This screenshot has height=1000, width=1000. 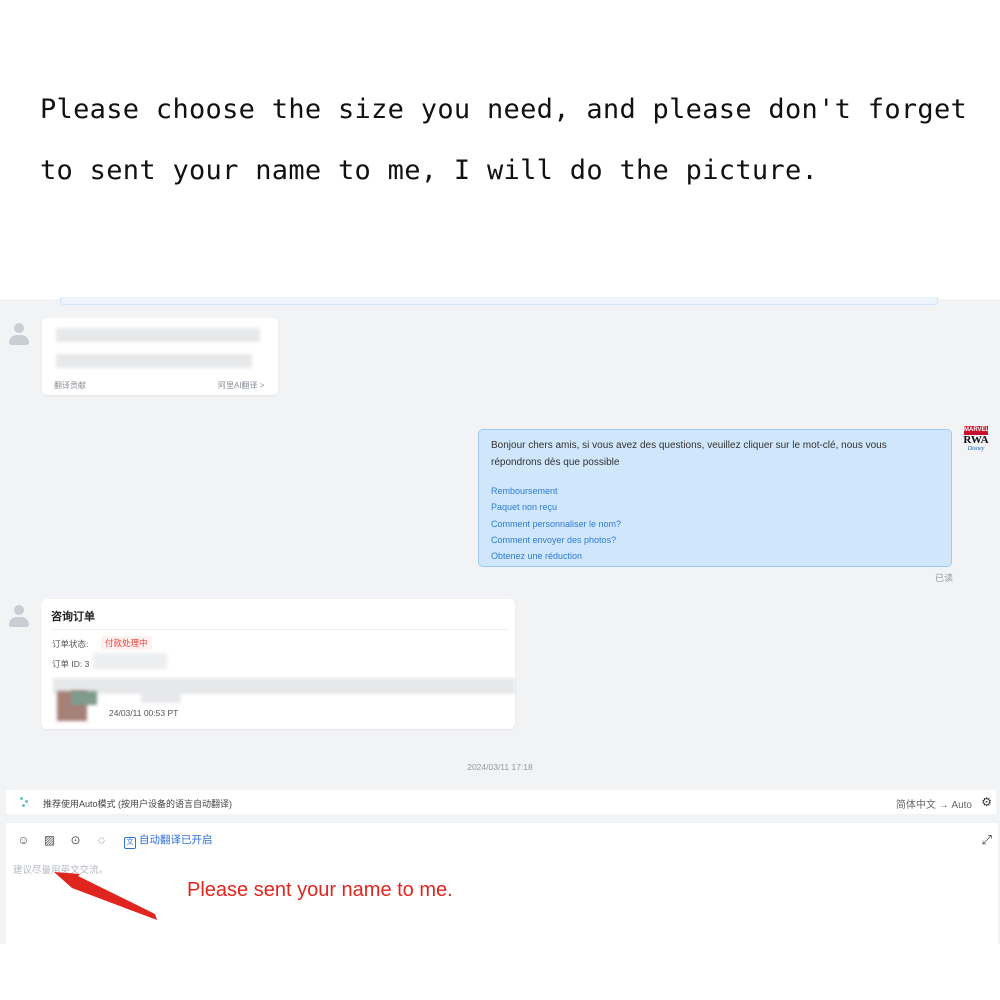 What do you see at coordinates (320, 890) in the screenshot?
I see `annotation-text: Please sent your name to me.` at bounding box center [320, 890].